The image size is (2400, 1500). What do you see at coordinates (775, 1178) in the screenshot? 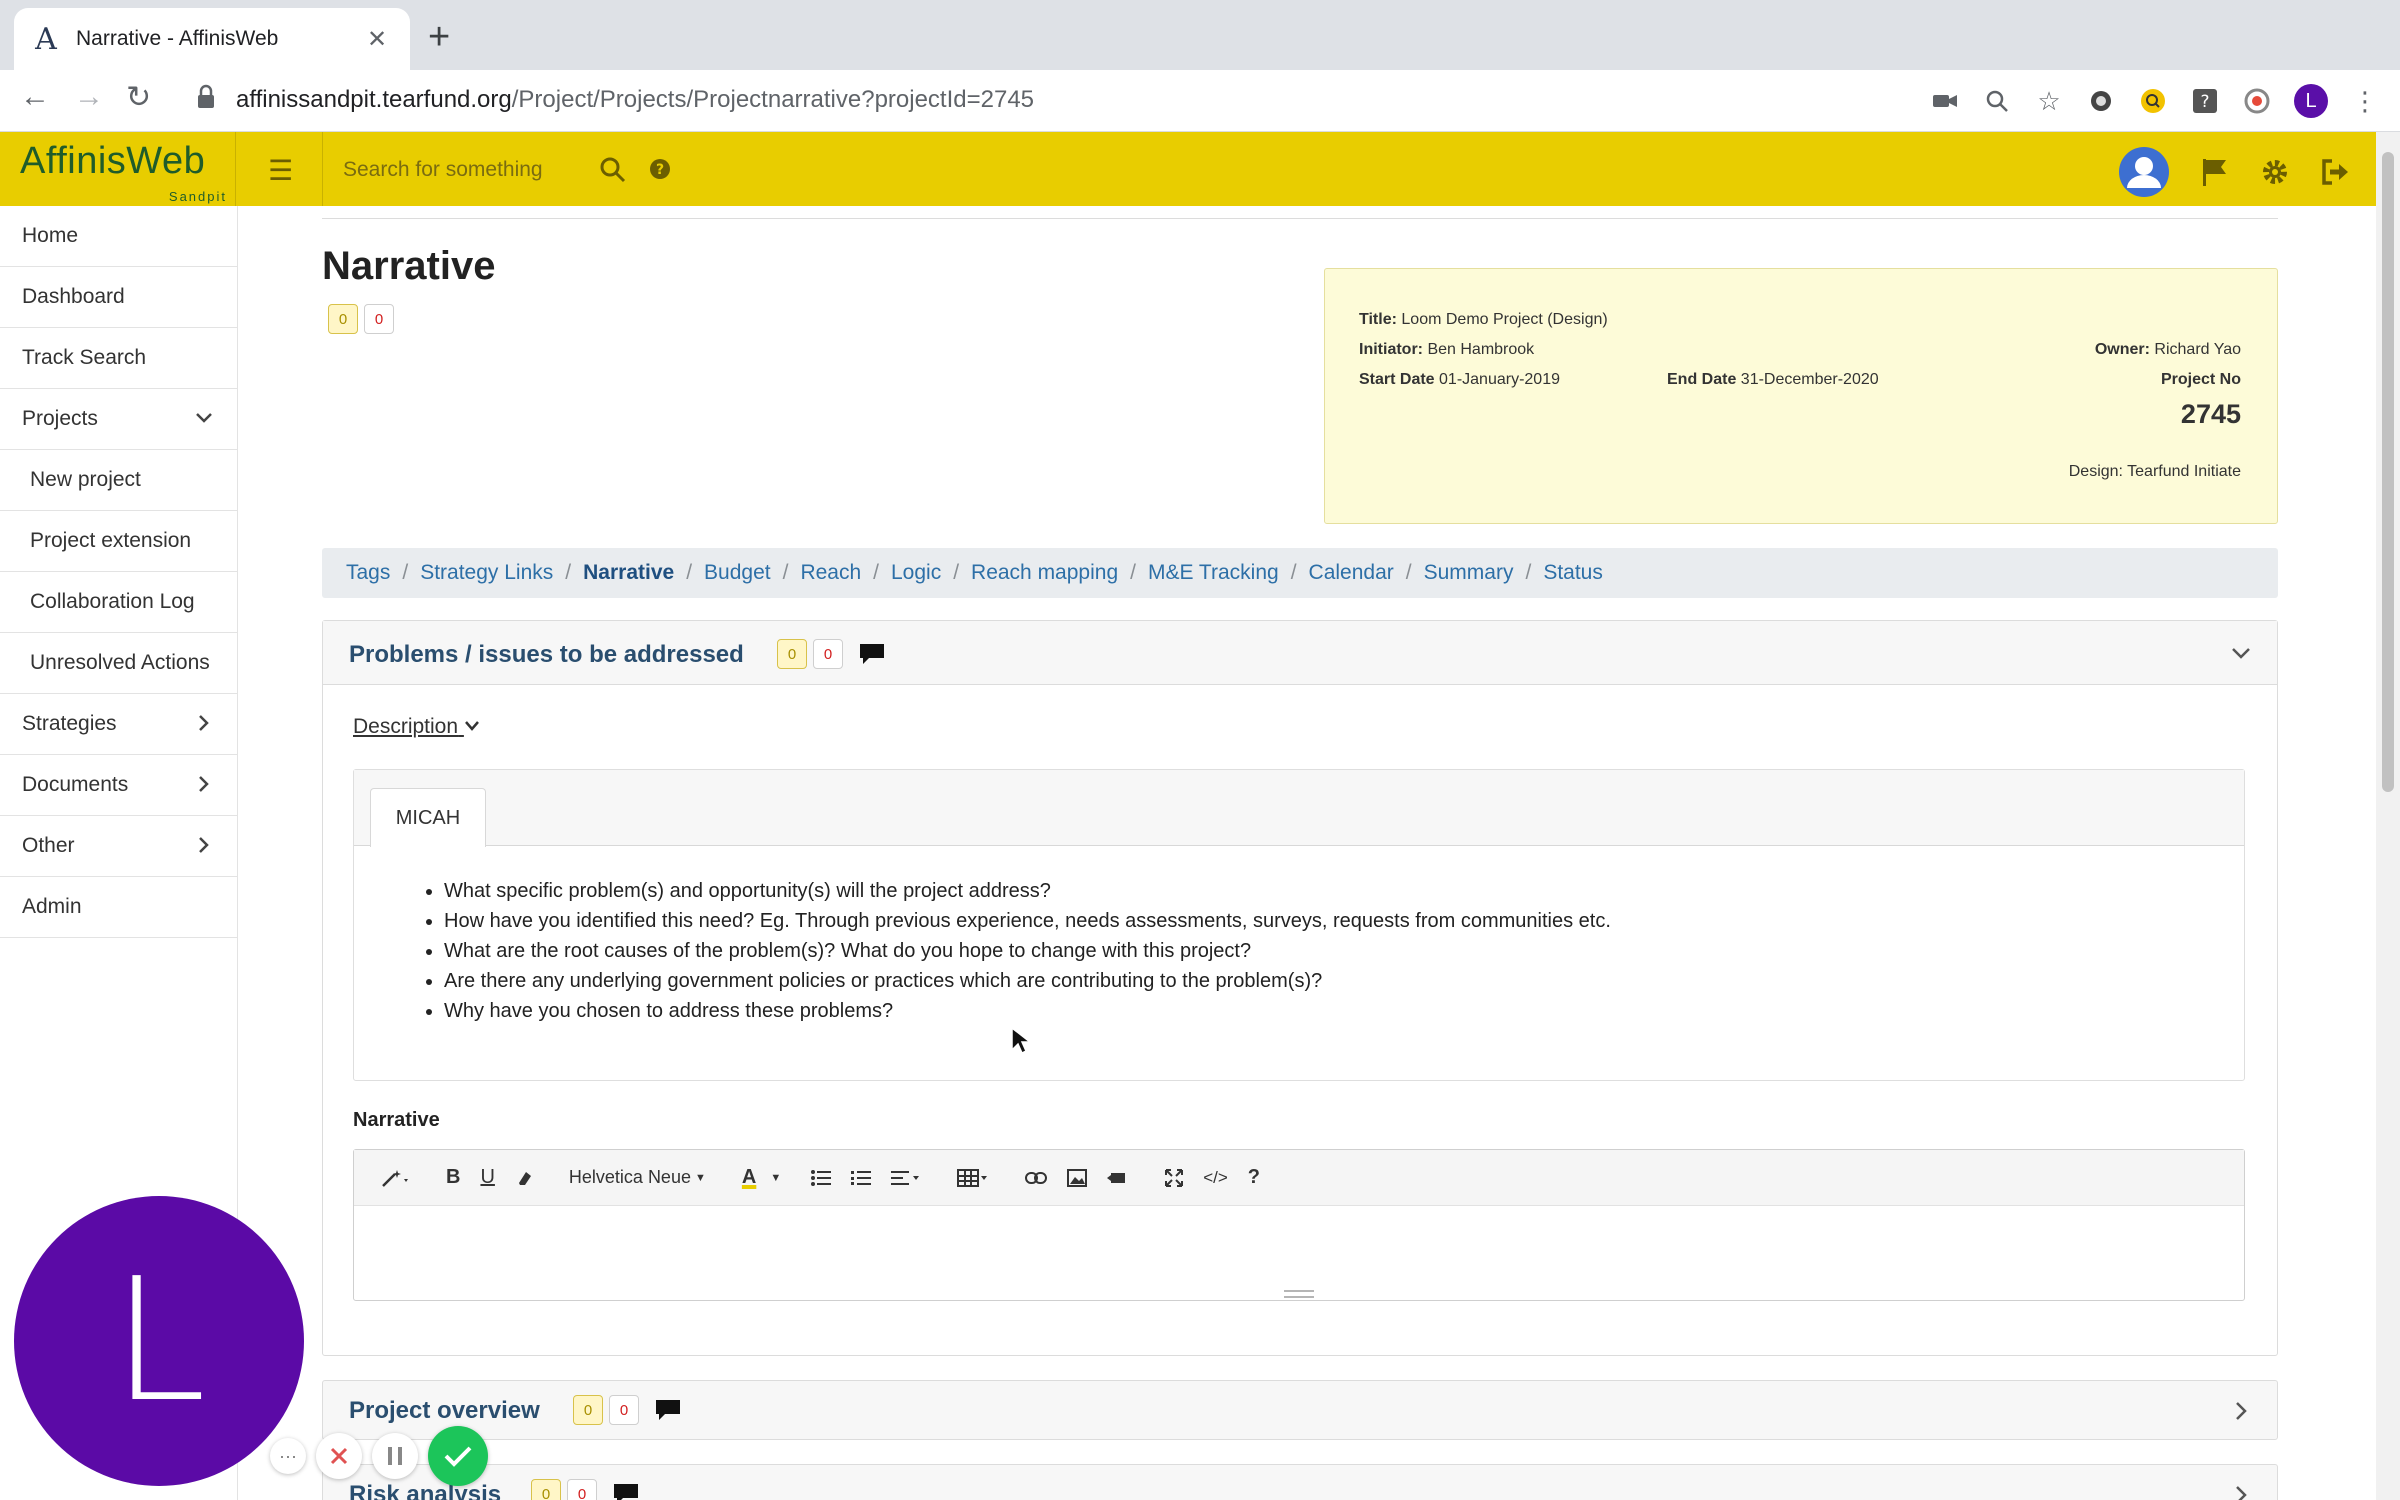
I see `text-color-dropdown-icon: ▼` at bounding box center [775, 1178].